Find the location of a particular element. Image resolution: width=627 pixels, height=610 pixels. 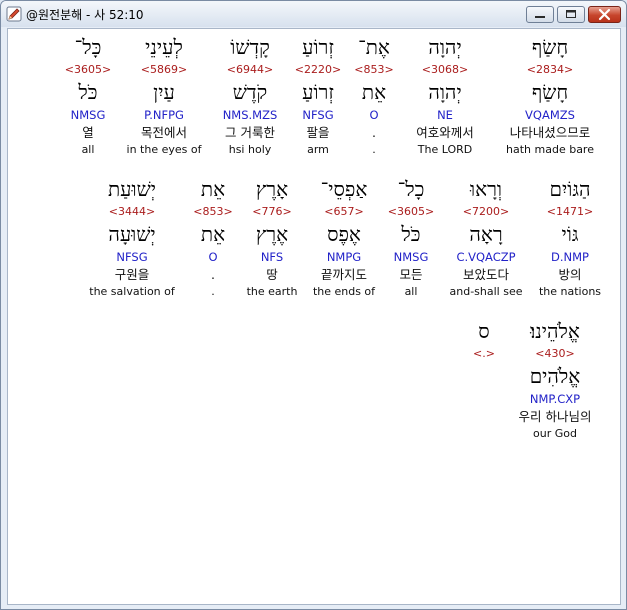

word-column: יְהוָה <3068> יְהוָה NE 여호와께서 The LORD is located at coordinates (445, 95).